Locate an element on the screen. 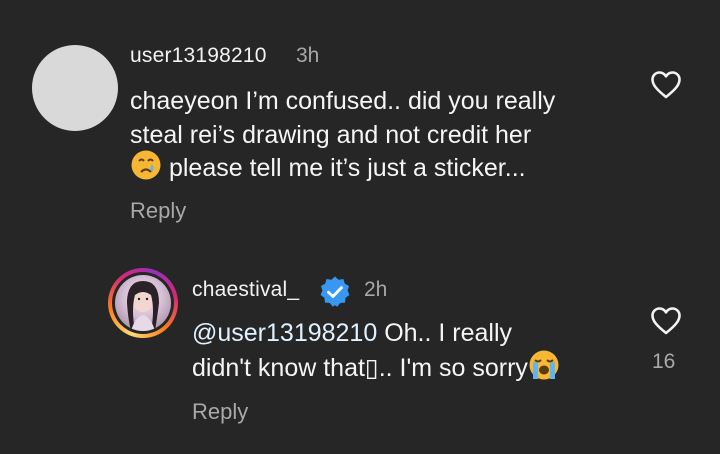 The image size is (720, 454). reply-text-line-2-text: didn't know that▯.. I'm so sorry is located at coordinates (360, 368).